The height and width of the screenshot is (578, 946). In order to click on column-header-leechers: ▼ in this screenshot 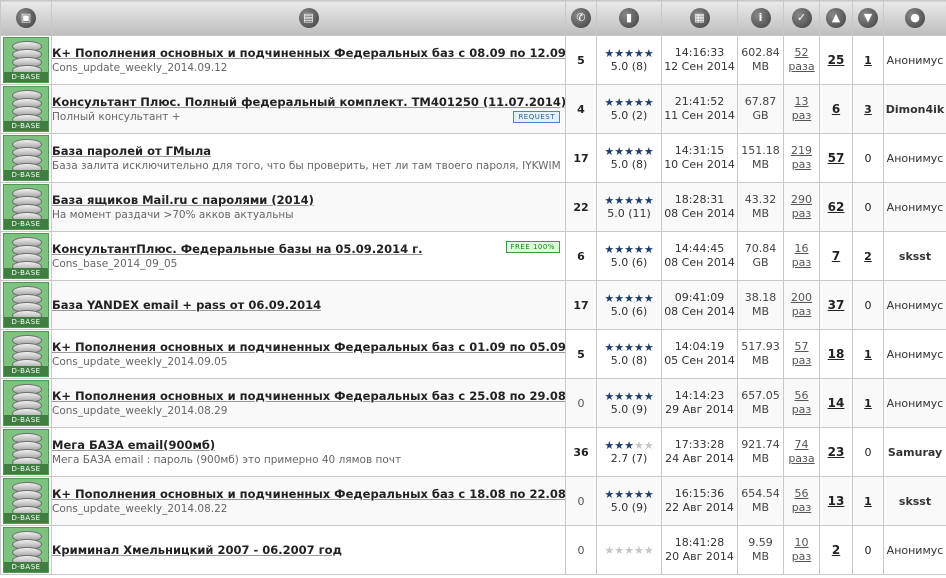, I will do `click(868, 18)`.